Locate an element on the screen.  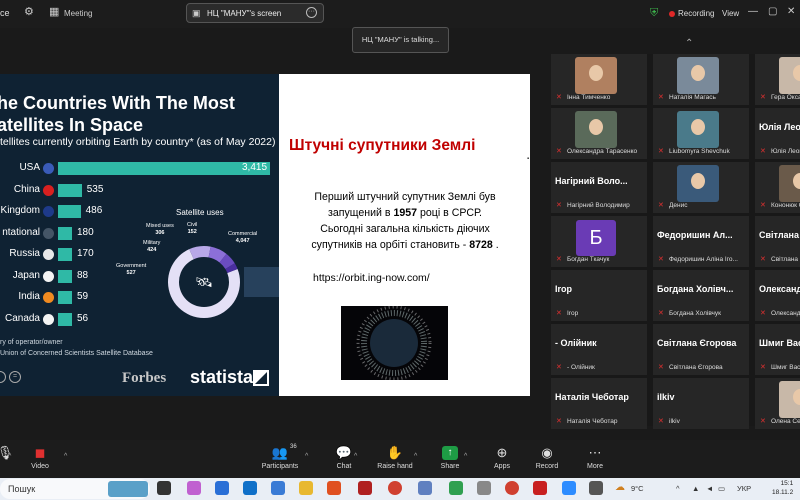
participant-tile: ✕ Олена Семене is located at coordinates (777, 403).